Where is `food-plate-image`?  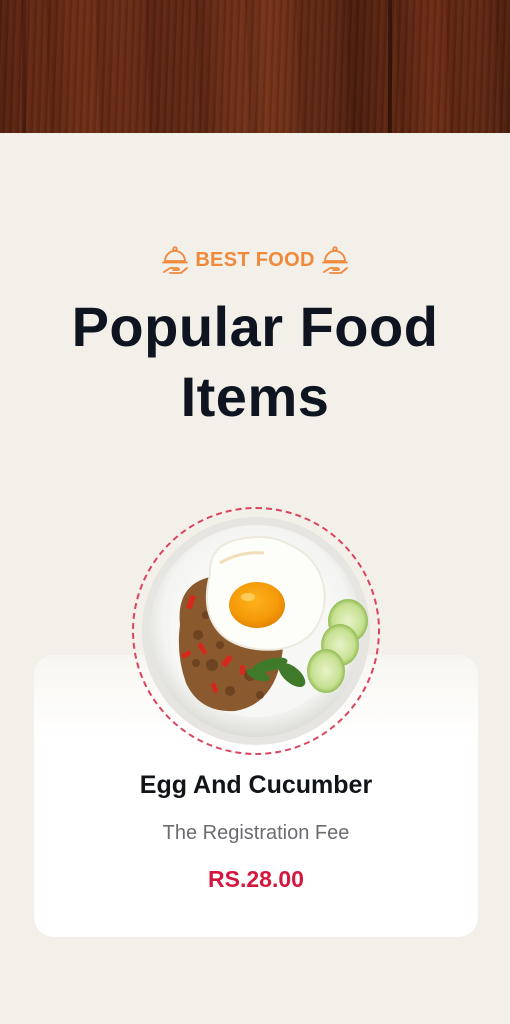 food-plate-image is located at coordinates (256, 631).